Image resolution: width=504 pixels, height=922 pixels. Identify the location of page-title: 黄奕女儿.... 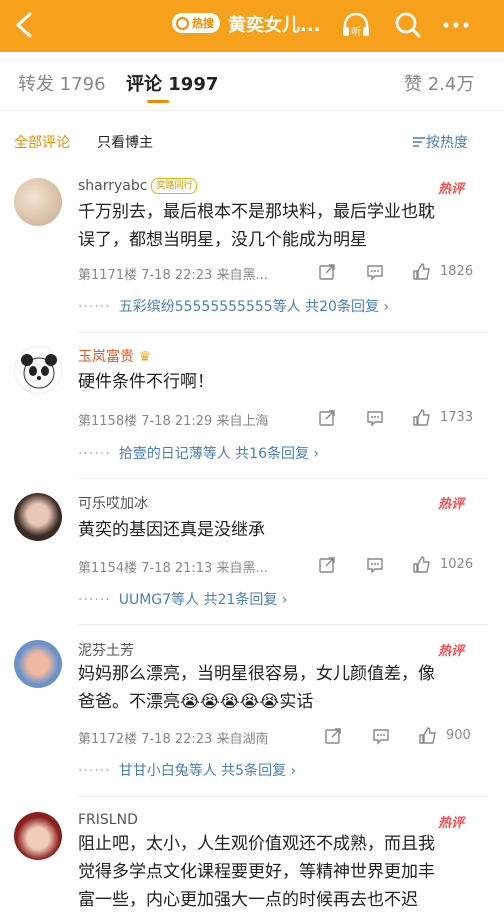
(274, 25).